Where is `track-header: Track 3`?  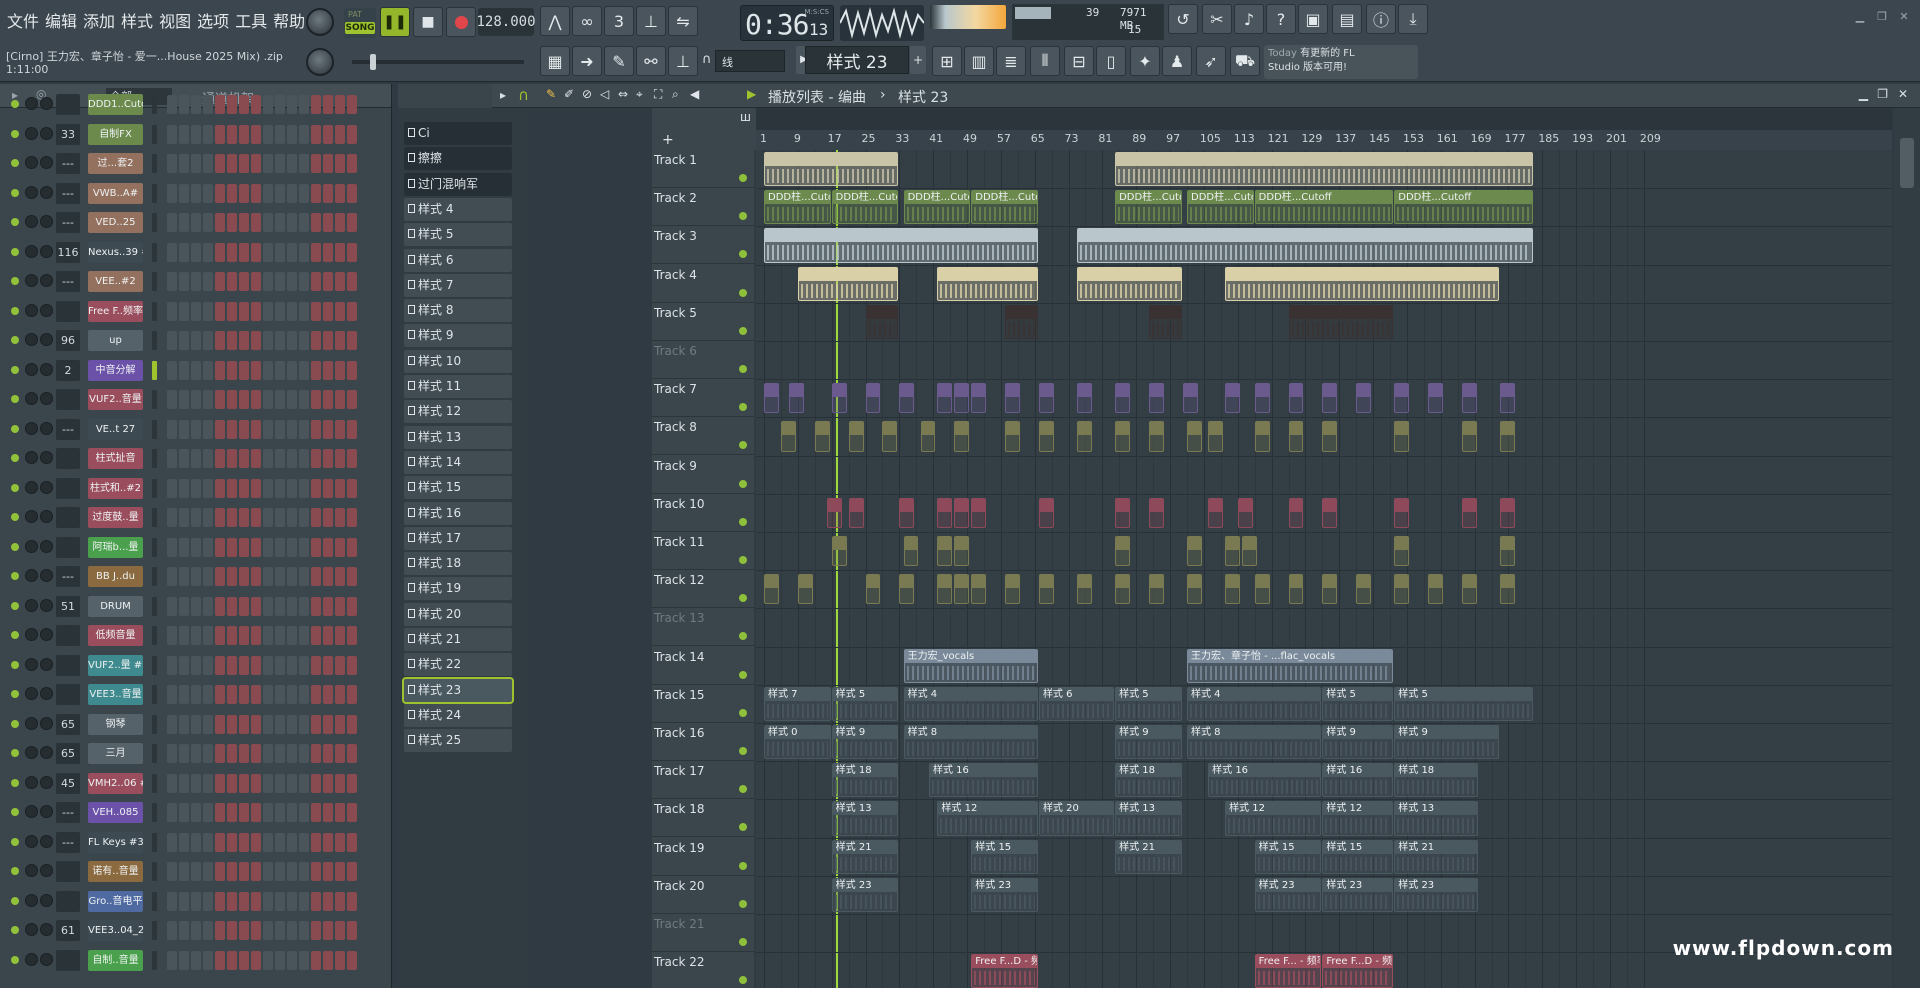 track-header: Track 3 is located at coordinates (703, 245).